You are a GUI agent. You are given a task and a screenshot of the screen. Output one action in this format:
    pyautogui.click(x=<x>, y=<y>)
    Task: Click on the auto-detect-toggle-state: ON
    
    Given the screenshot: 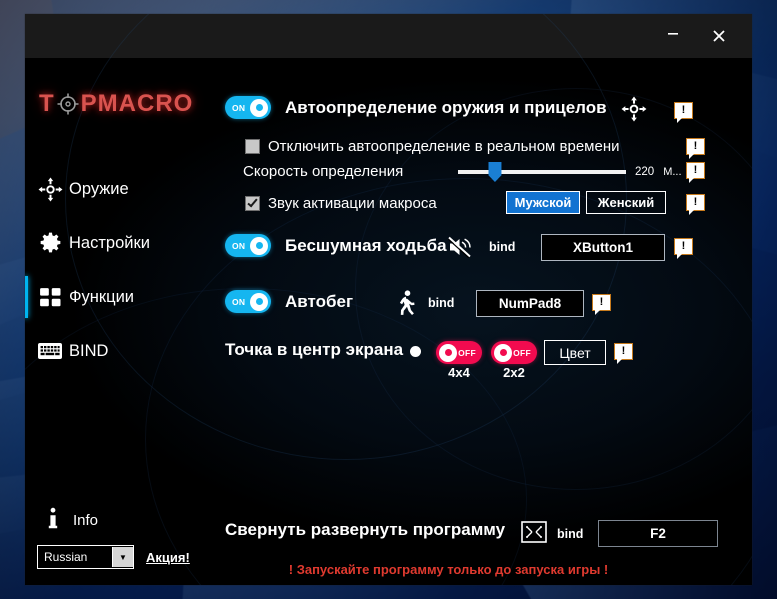 What is the action you would take?
    pyautogui.click(x=239, y=107)
    